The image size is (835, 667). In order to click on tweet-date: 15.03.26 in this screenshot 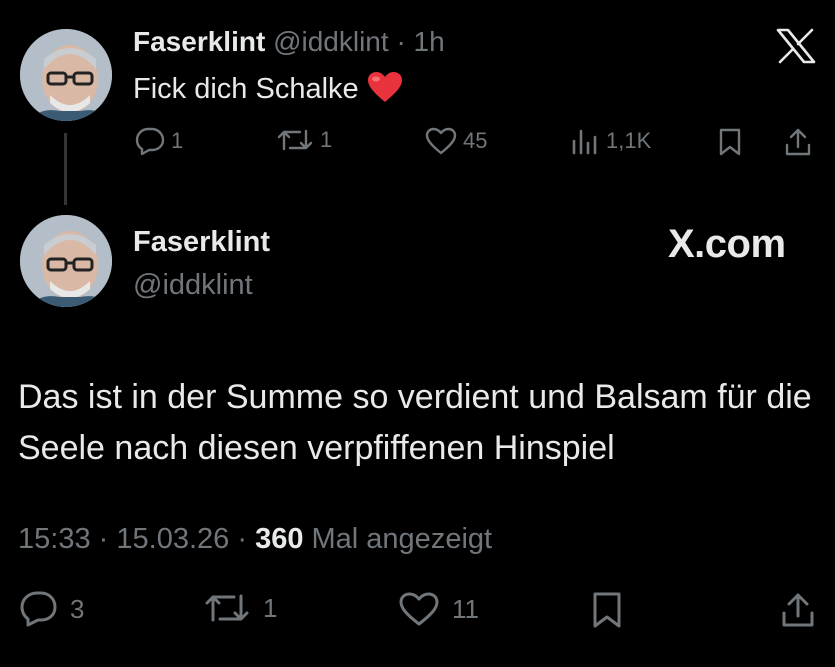, I will do `click(172, 539)`.